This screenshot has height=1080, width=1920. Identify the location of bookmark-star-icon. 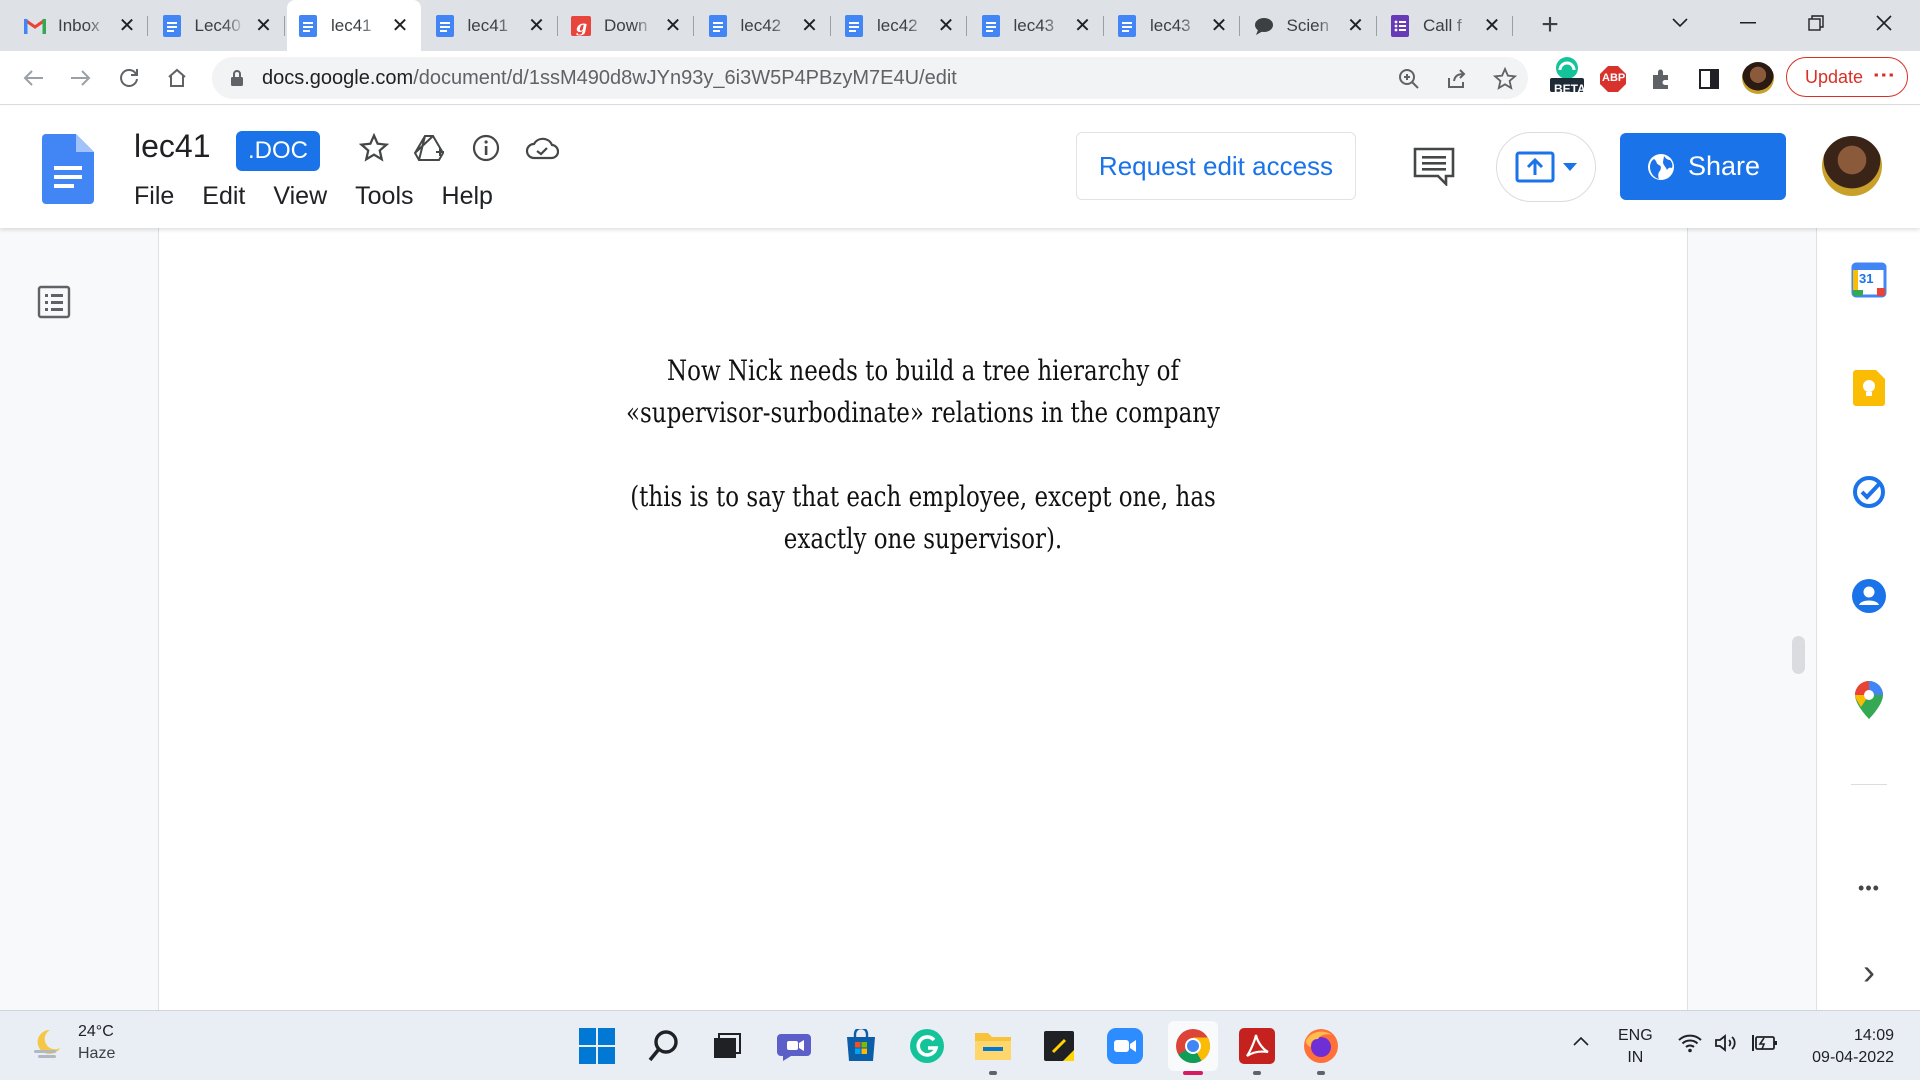
(1505, 79).